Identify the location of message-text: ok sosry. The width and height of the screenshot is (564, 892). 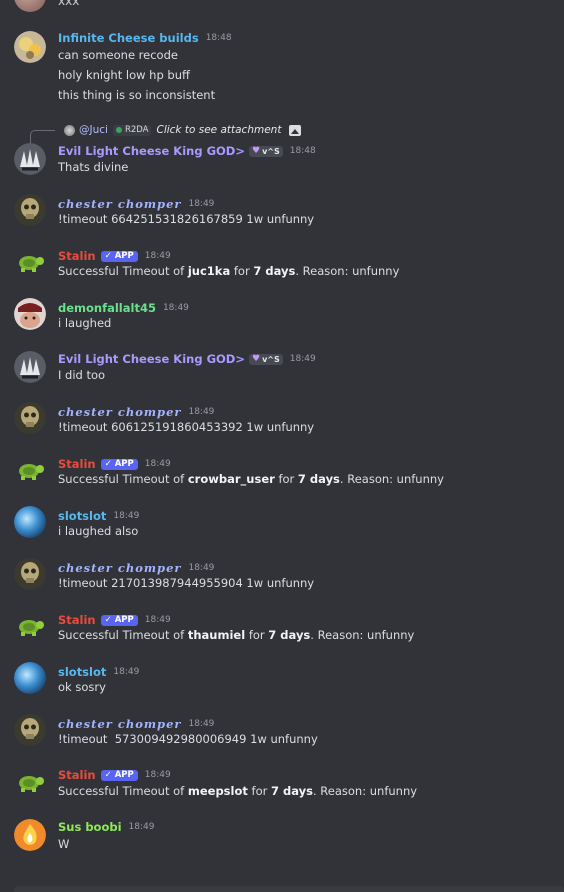
(82, 687).